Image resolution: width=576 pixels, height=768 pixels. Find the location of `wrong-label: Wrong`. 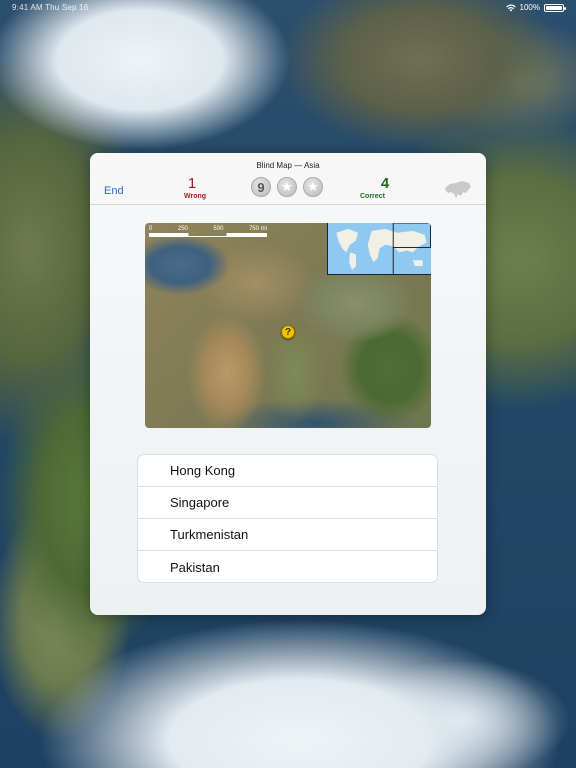

wrong-label: Wrong is located at coordinates (195, 196).